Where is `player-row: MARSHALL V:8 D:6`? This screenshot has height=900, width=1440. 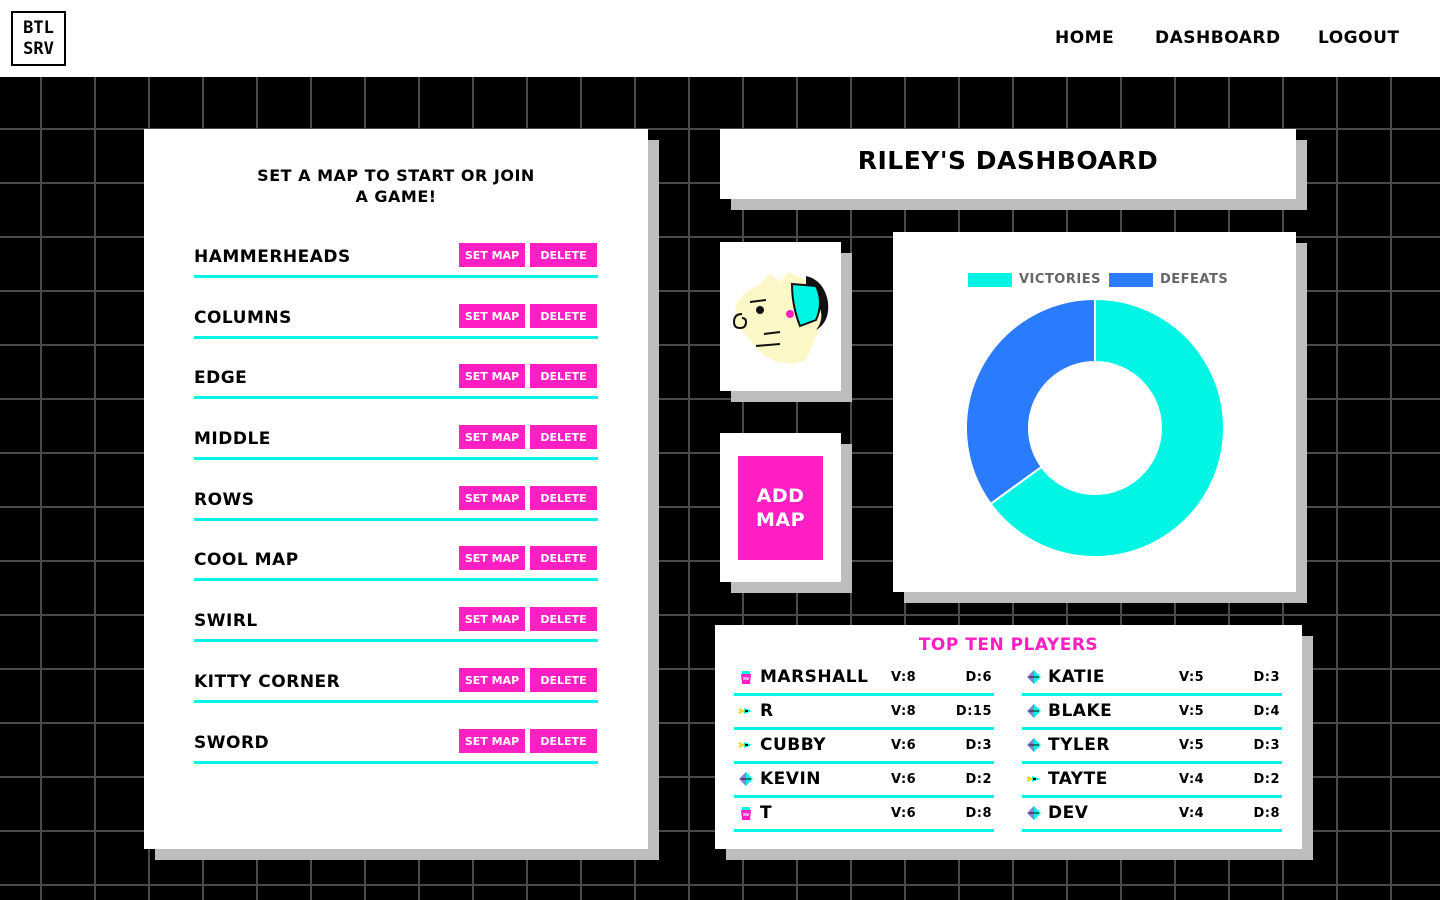
player-row: MARSHALL V:8 D:6 is located at coordinates (864, 679).